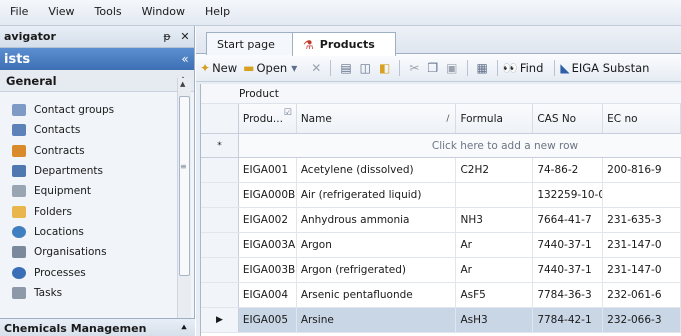  What do you see at coordinates (384, 68) in the screenshot?
I see `export-icon: ◧` at bounding box center [384, 68].